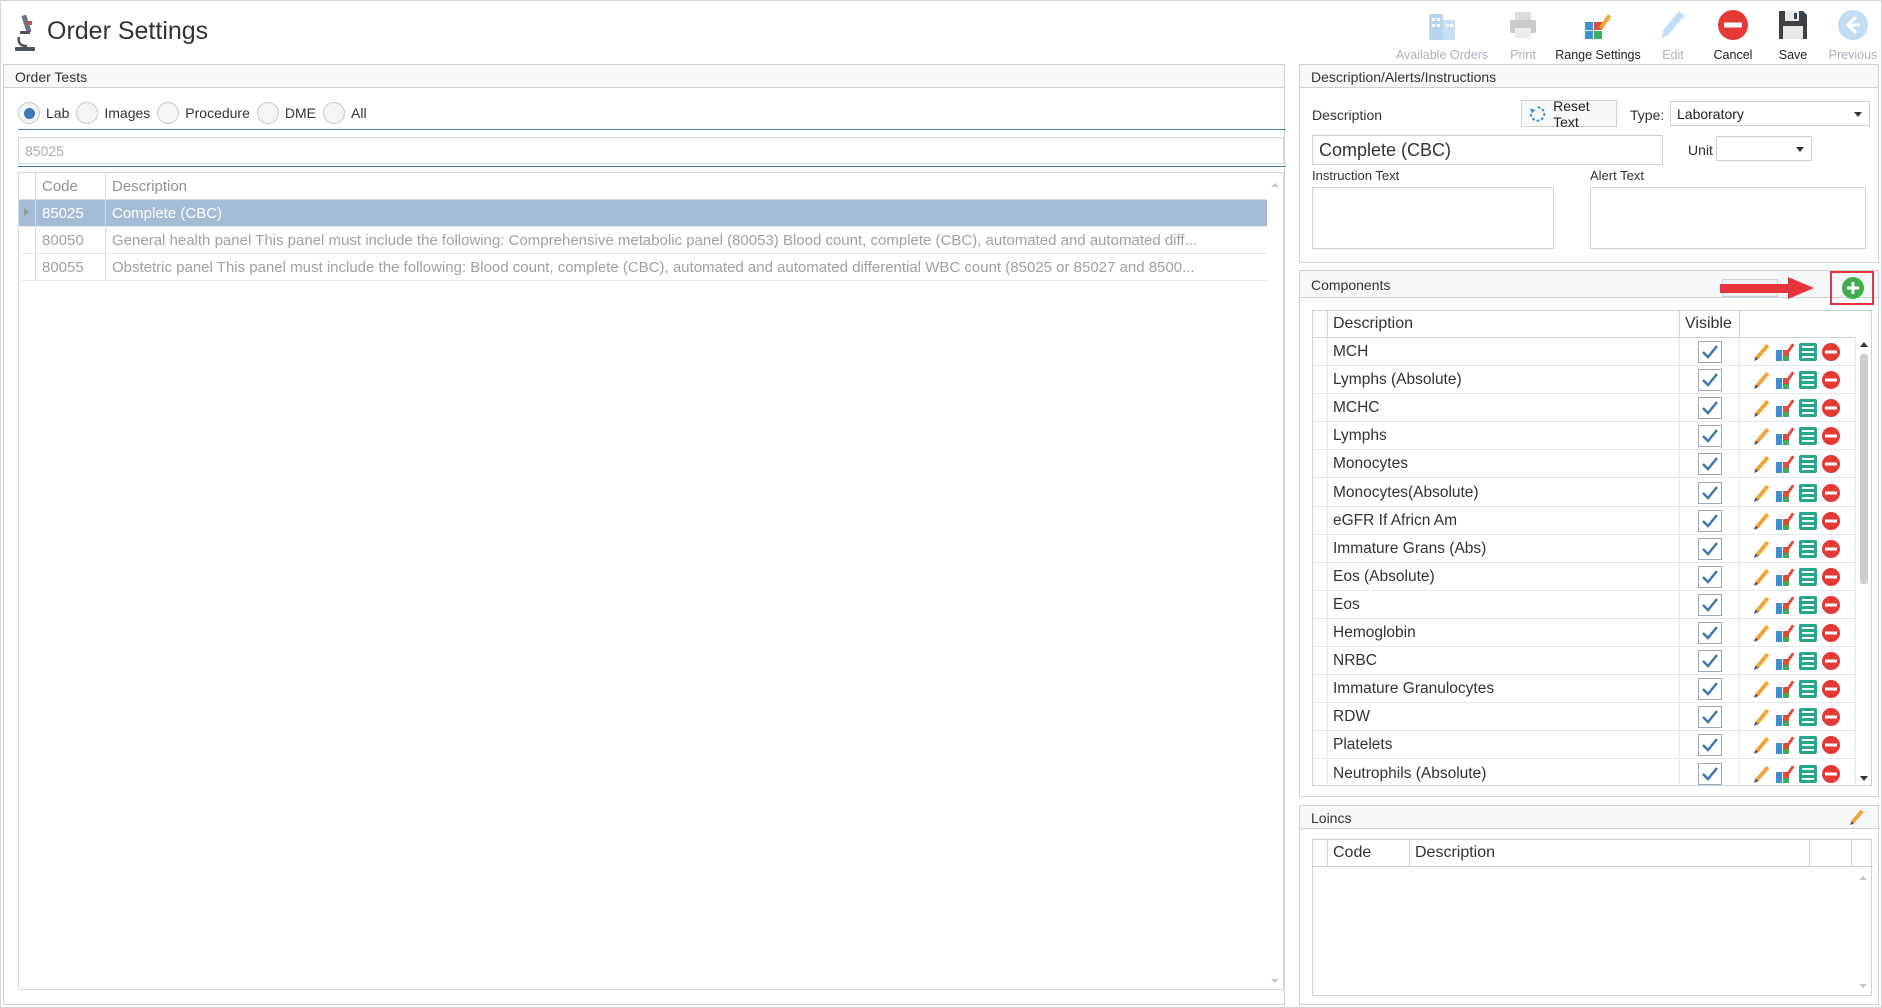 The width and height of the screenshot is (1882, 1008). What do you see at coordinates (1569, 114) in the screenshot?
I see `reset-text-button: Reset Text` at bounding box center [1569, 114].